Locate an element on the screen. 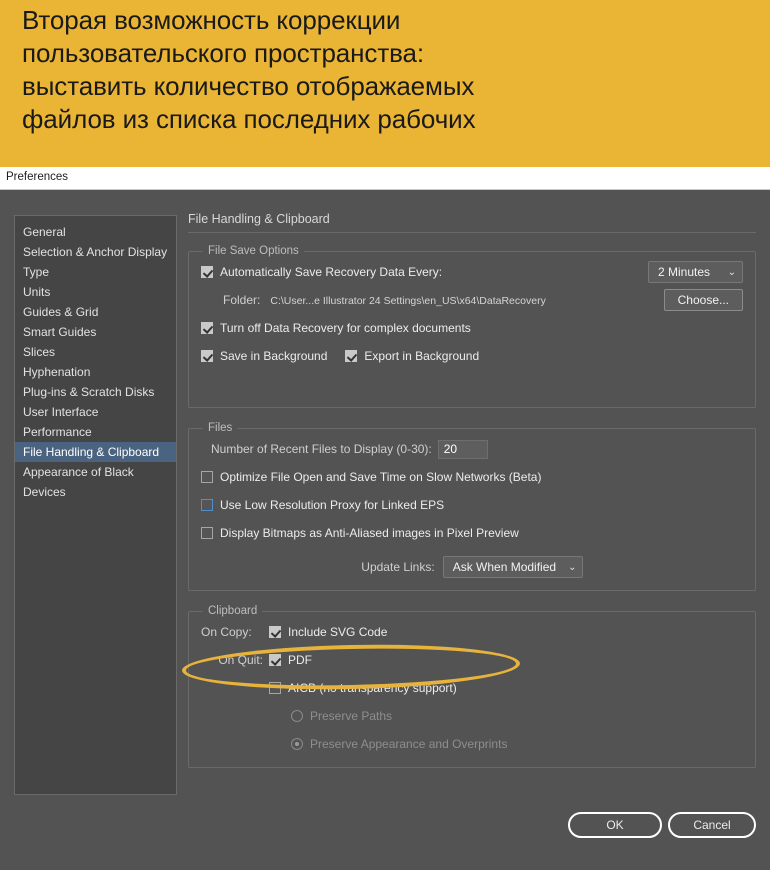 The height and width of the screenshot is (870, 770). recovery-interval-value: 2 Minutes is located at coordinates (684, 272).